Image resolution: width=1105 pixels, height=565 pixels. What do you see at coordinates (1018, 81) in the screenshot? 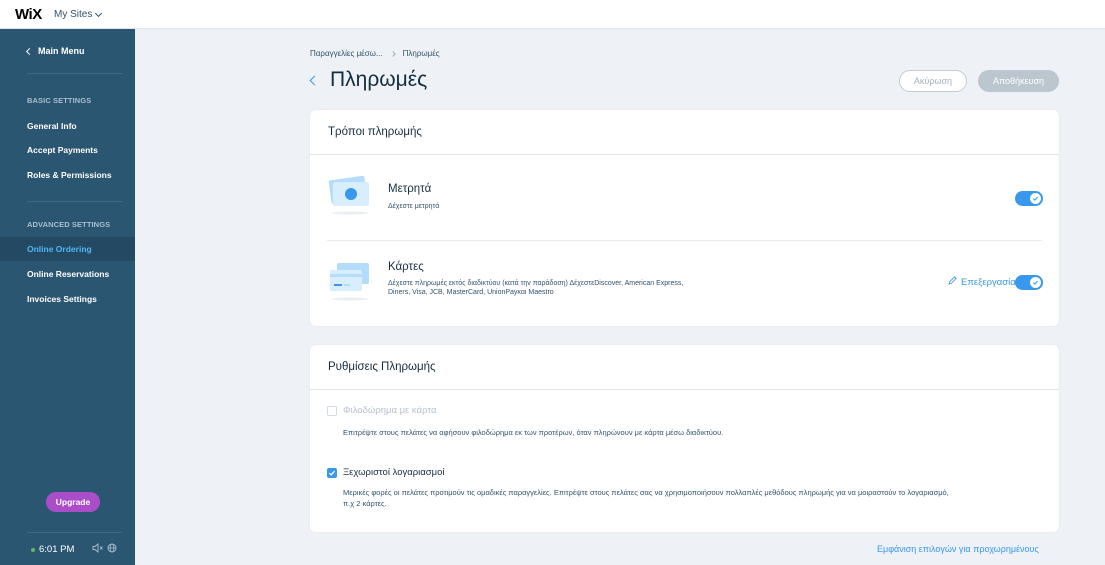
I see `save-button: Αποθήκευση` at bounding box center [1018, 81].